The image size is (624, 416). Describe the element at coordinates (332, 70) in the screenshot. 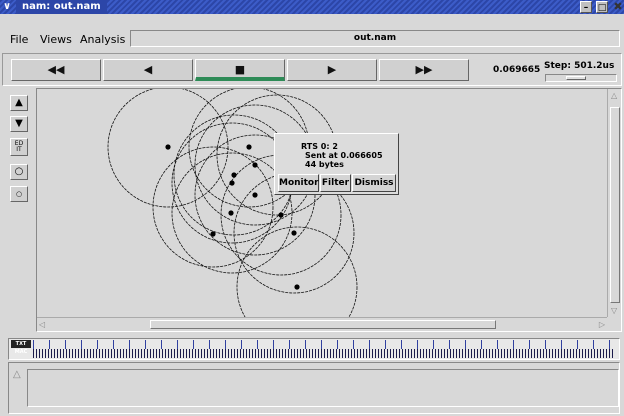

I see `play-button: ▶` at that location.